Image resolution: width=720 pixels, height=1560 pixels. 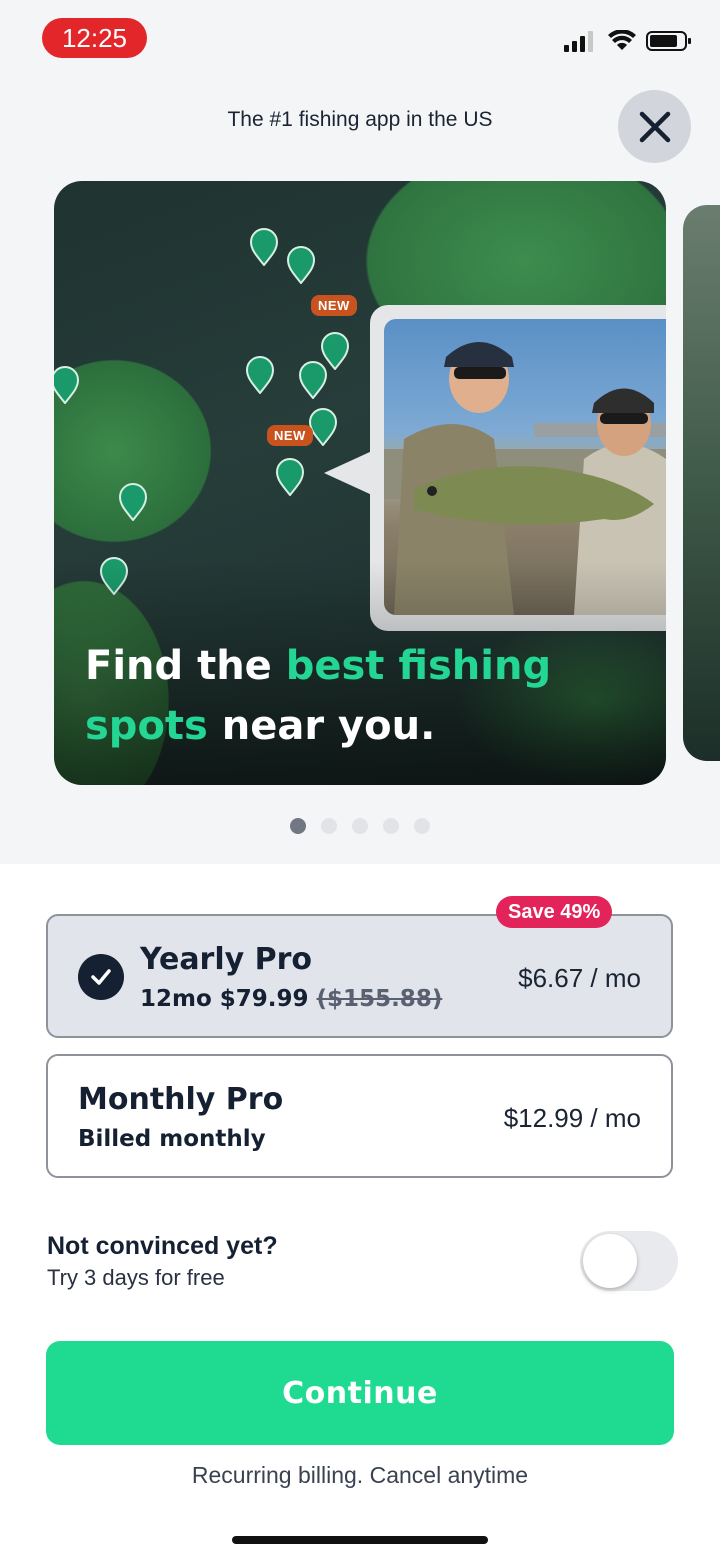 I want to click on home-indicator, so click(x=360, y=1540).